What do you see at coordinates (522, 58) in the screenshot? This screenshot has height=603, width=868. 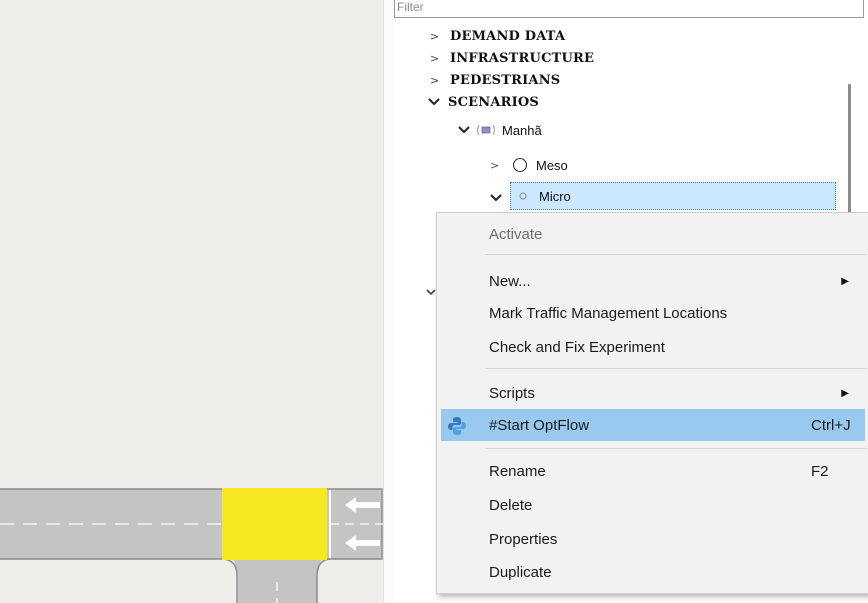 I see `tree-category-label: INFRASTRUCTURE` at bounding box center [522, 58].